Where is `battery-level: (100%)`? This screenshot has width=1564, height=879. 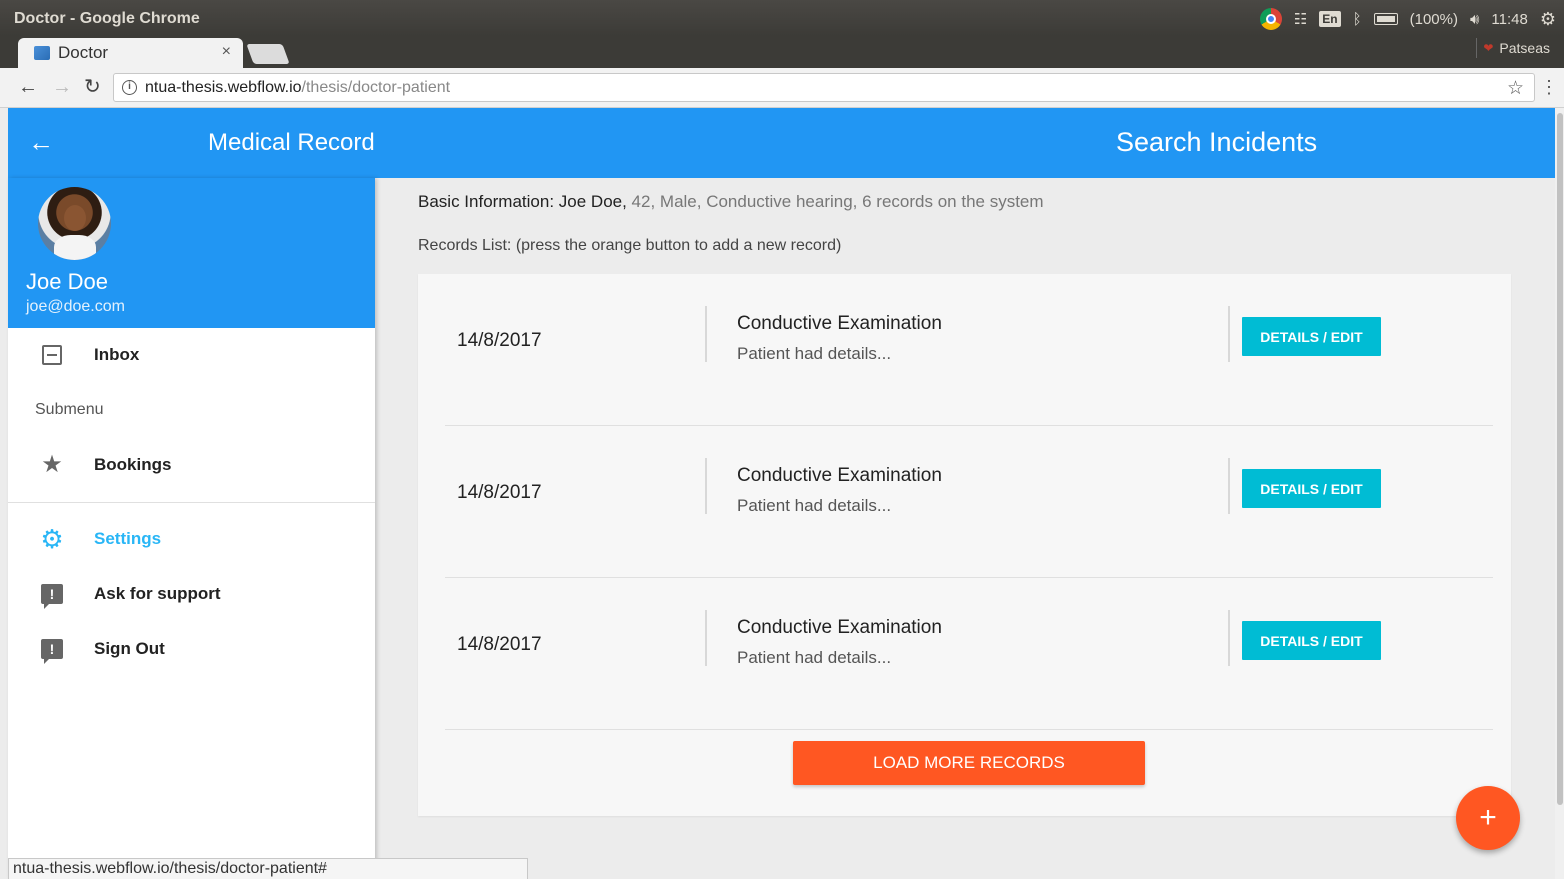
battery-level: (100%) is located at coordinates (1433, 19).